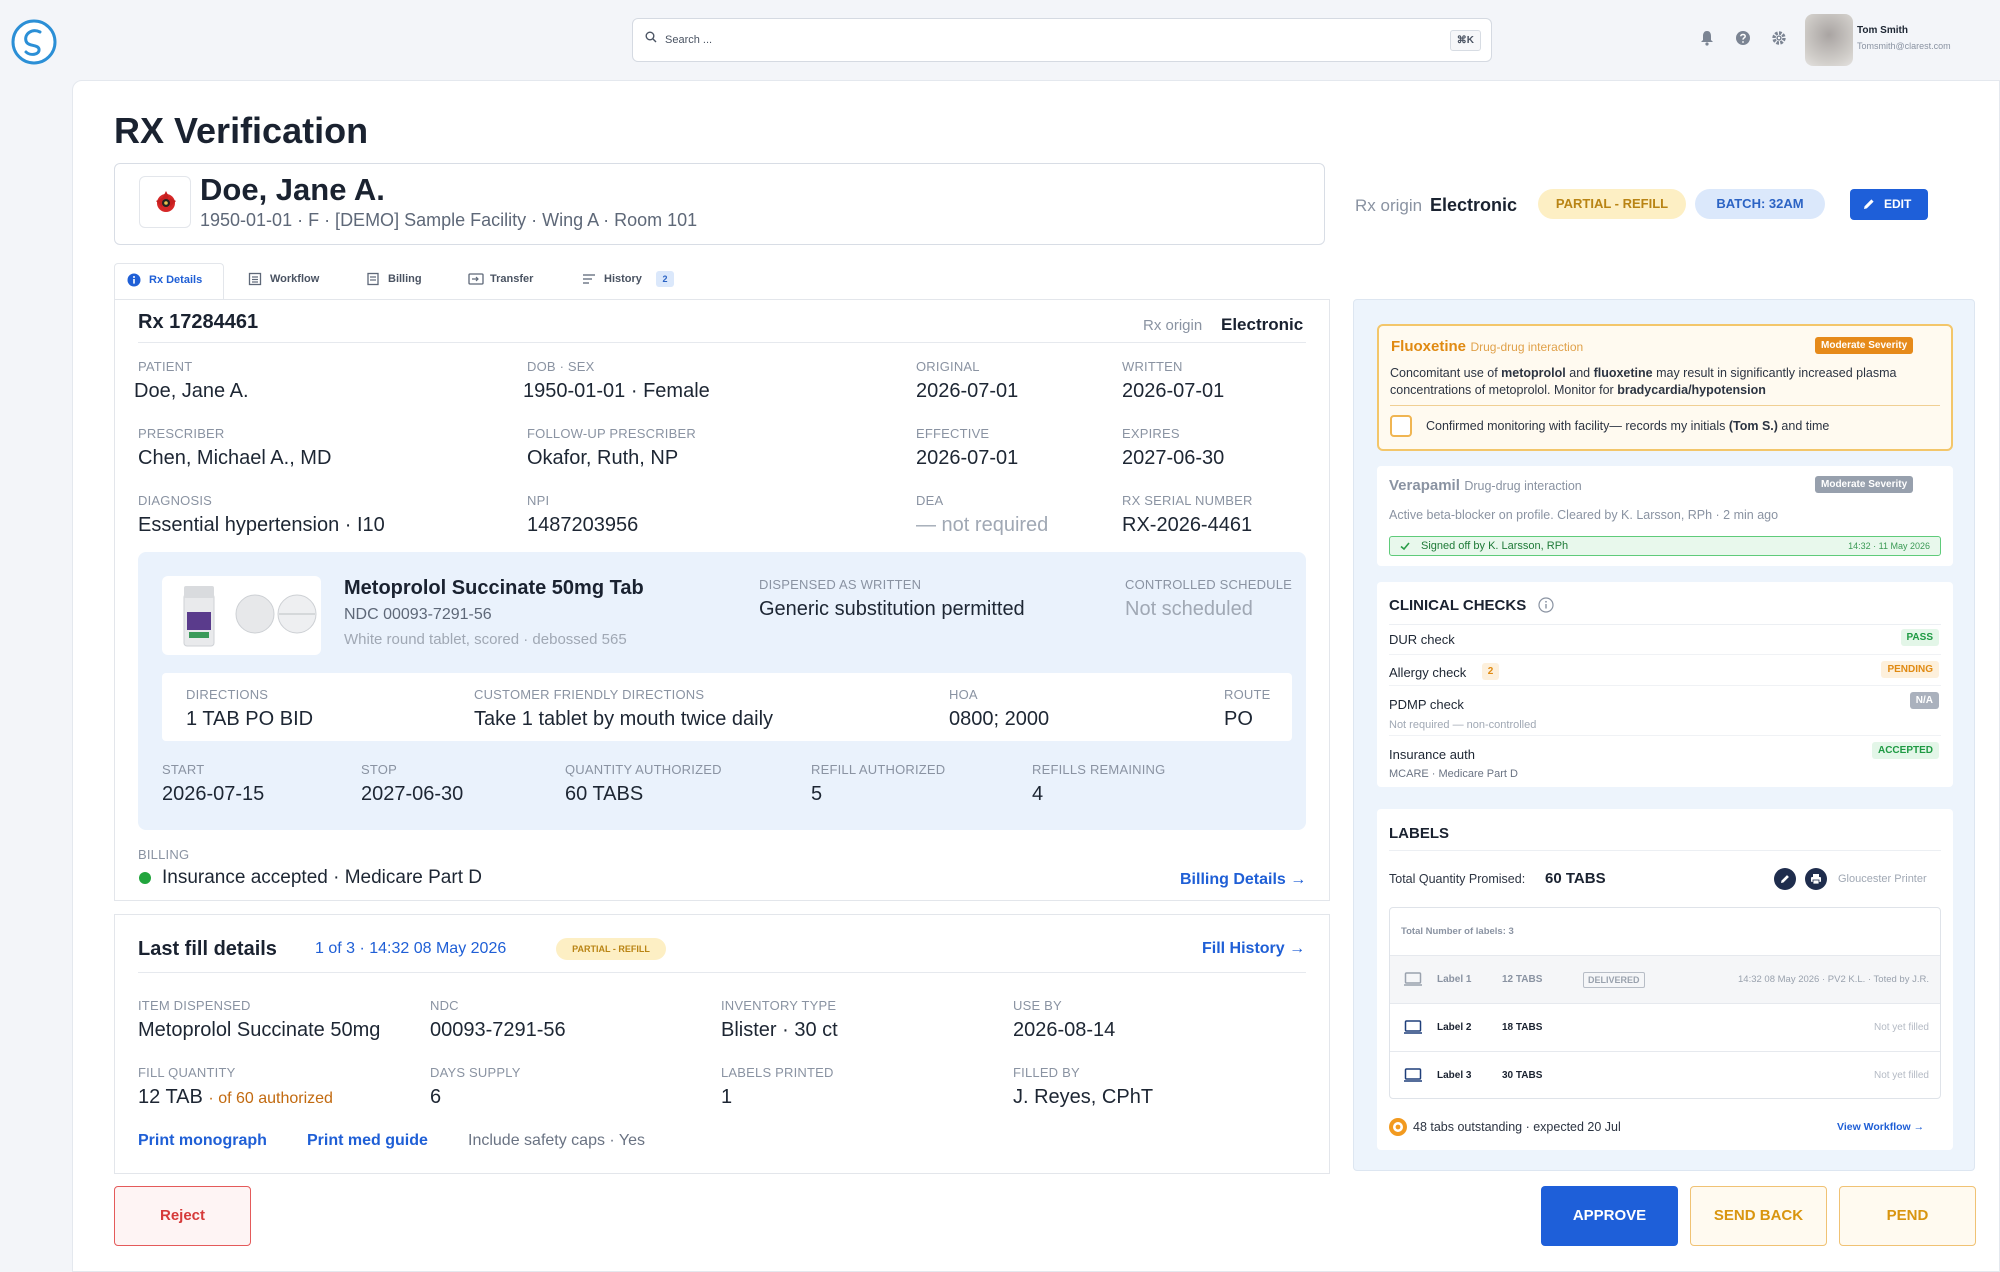 This screenshot has height=1272, width=2000. What do you see at coordinates (967, 458) in the screenshot?
I see `field-value: 2026-07-01` at bounding box center [967, 458].